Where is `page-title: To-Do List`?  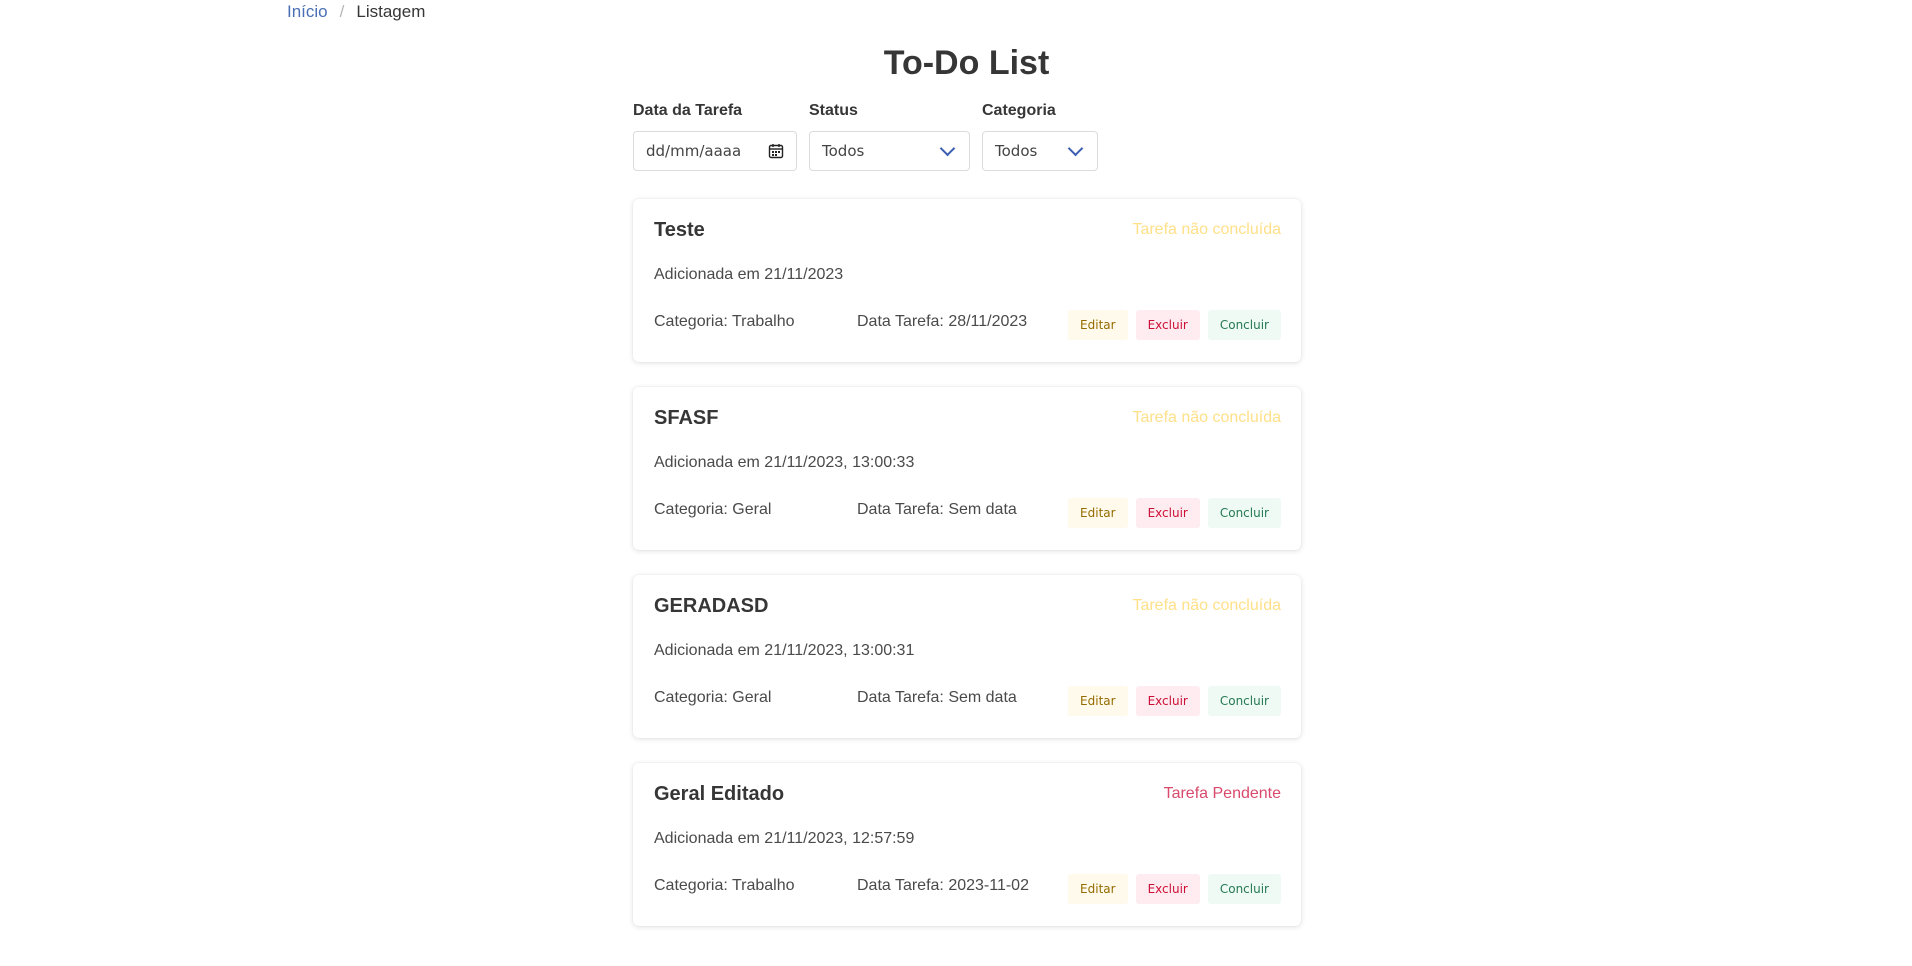
page-title: To-Do List is located at coordinates (966, 63).